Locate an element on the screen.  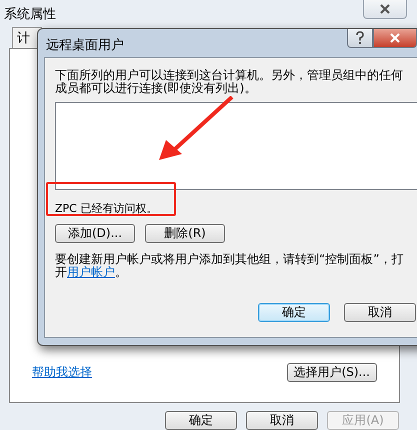
dialog-title: 远程桌面用户 is located at coordinates (84, 46).